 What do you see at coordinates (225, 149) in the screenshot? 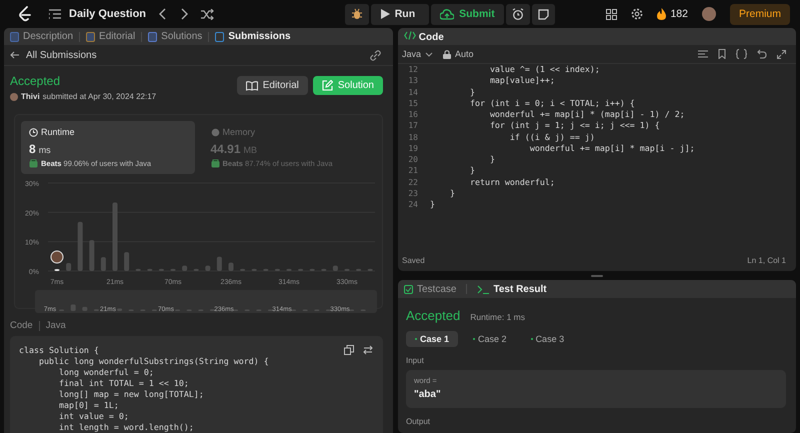
I see `metric-value: 44.91` at bounding box center [225, 149].